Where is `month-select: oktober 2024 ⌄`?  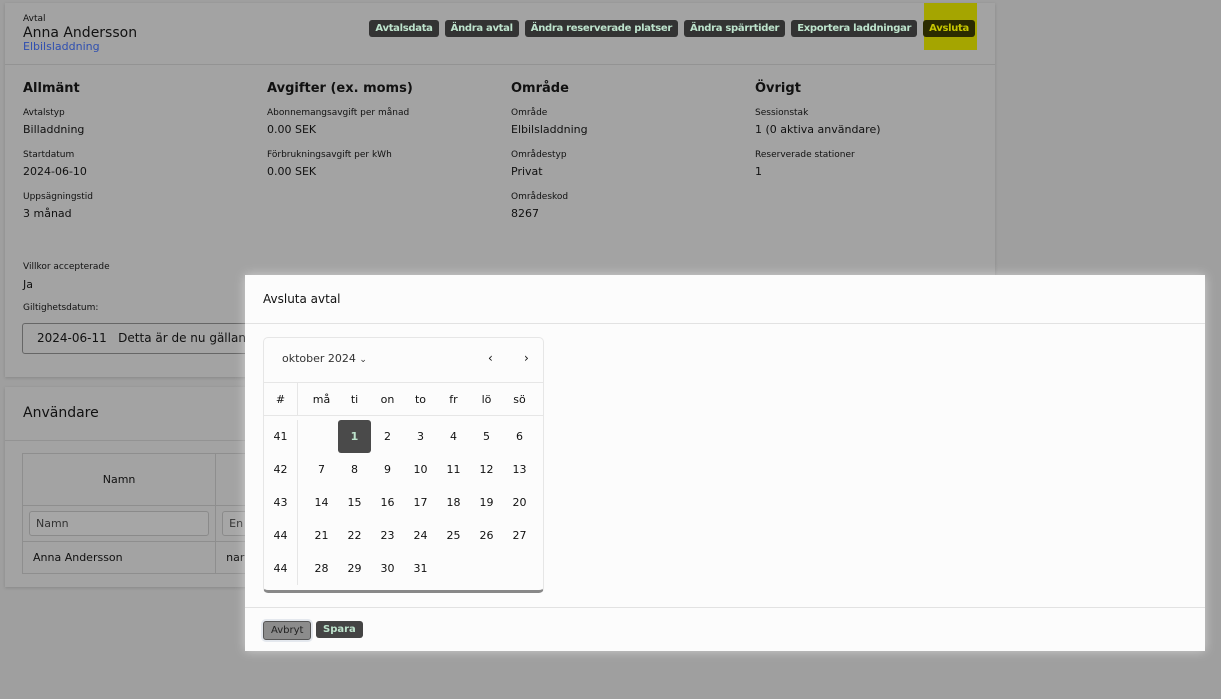
month-select: oktober 2024 ⌄ is located at coordinates (324, 358).